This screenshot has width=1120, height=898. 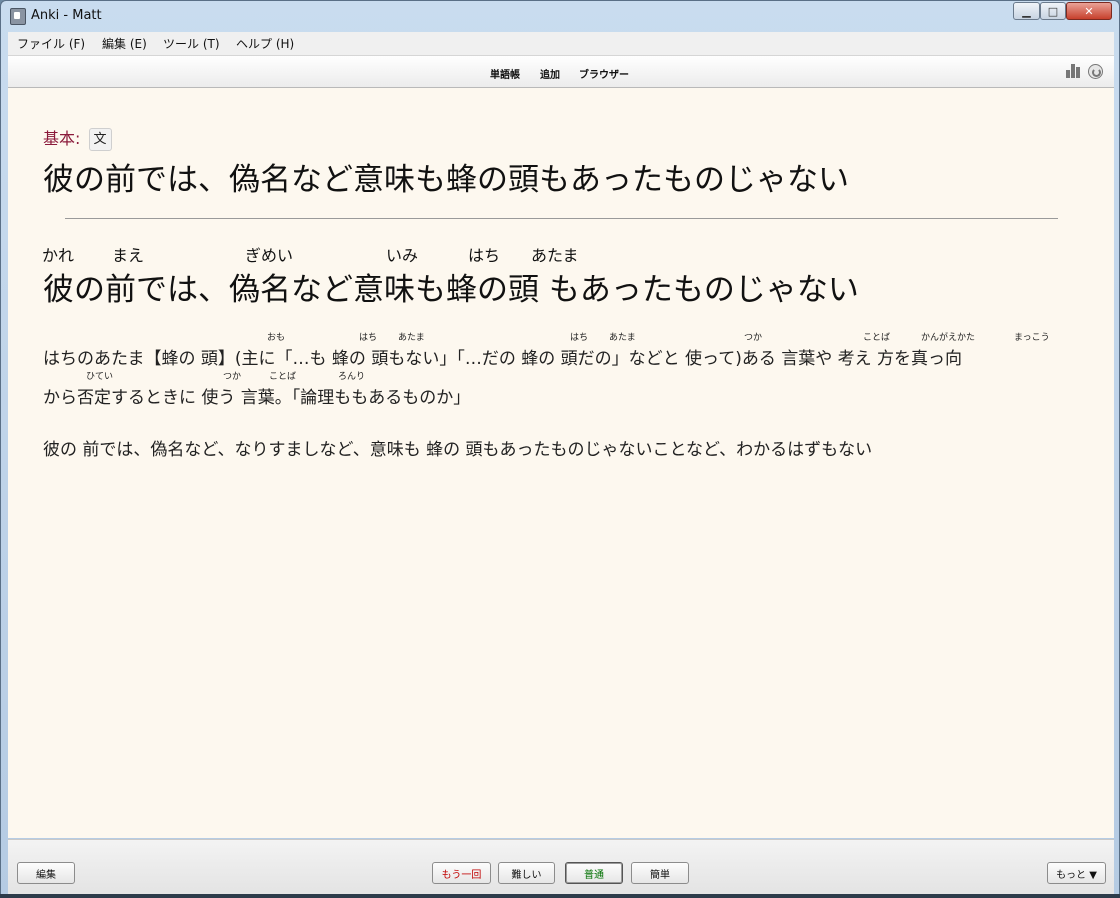 I want to click on menu-bar: ファイル (F) 編集 (E) ツール (T) ヘルプ (H), so click(x=561, y=44).